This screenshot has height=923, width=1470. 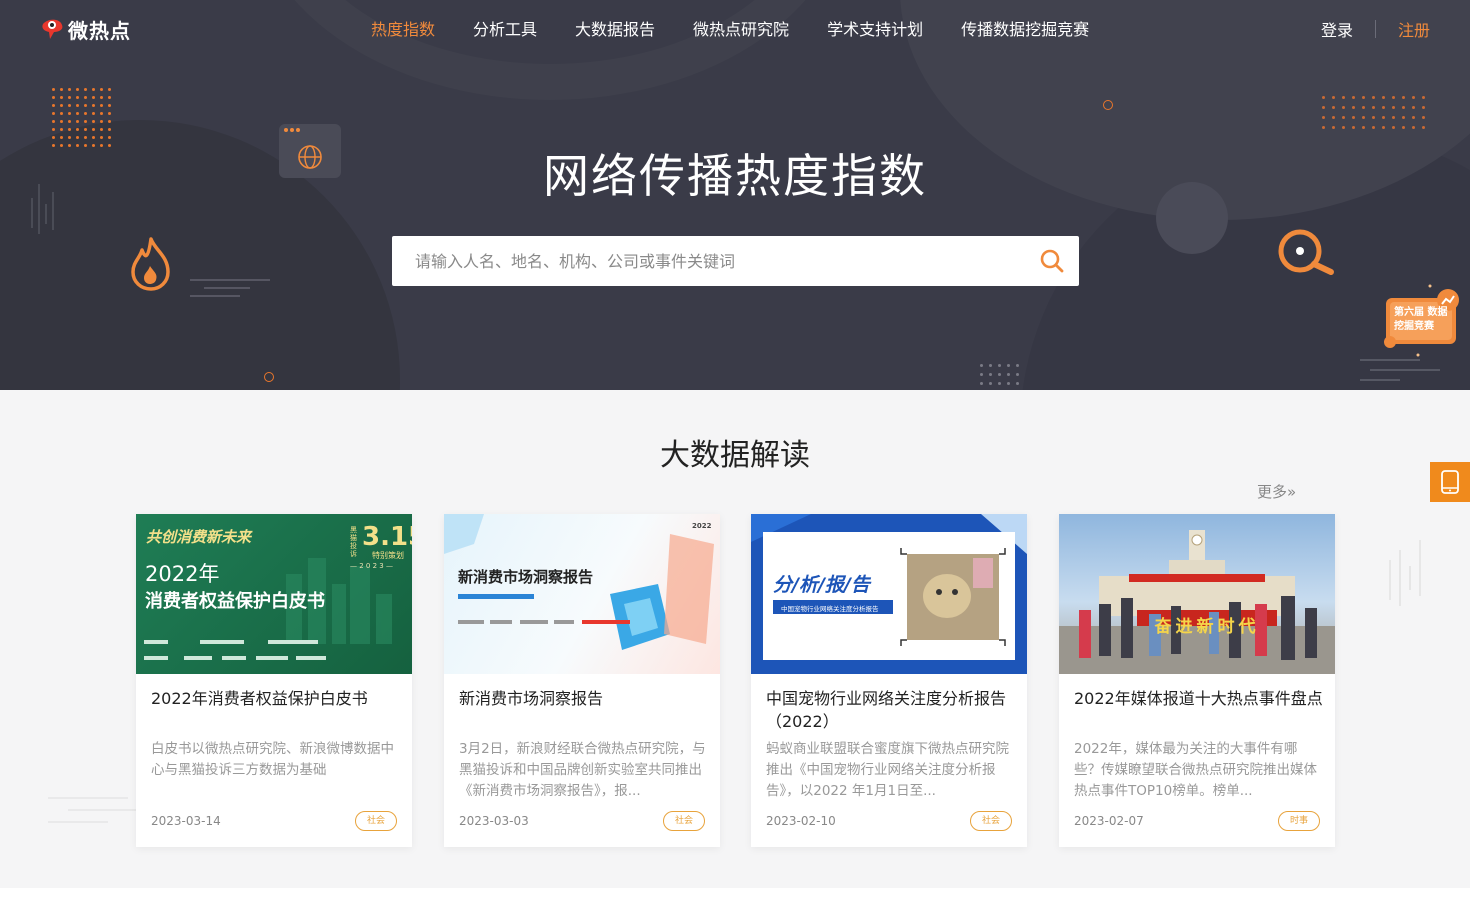 I want to click on nav-item-big-data-reports: 大数据报告, so click(x=615, y=28).